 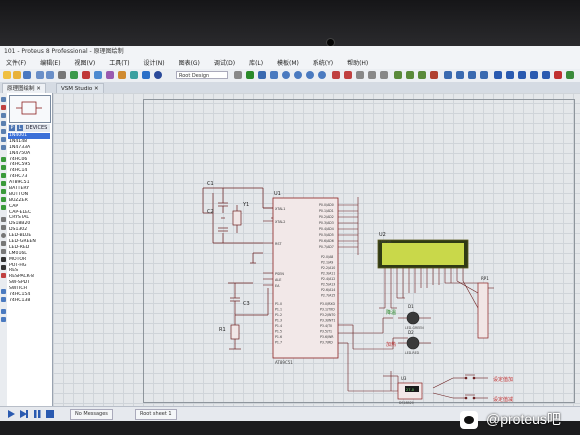 I want to click on new-sheet-icon, so click(x=546, y=75).